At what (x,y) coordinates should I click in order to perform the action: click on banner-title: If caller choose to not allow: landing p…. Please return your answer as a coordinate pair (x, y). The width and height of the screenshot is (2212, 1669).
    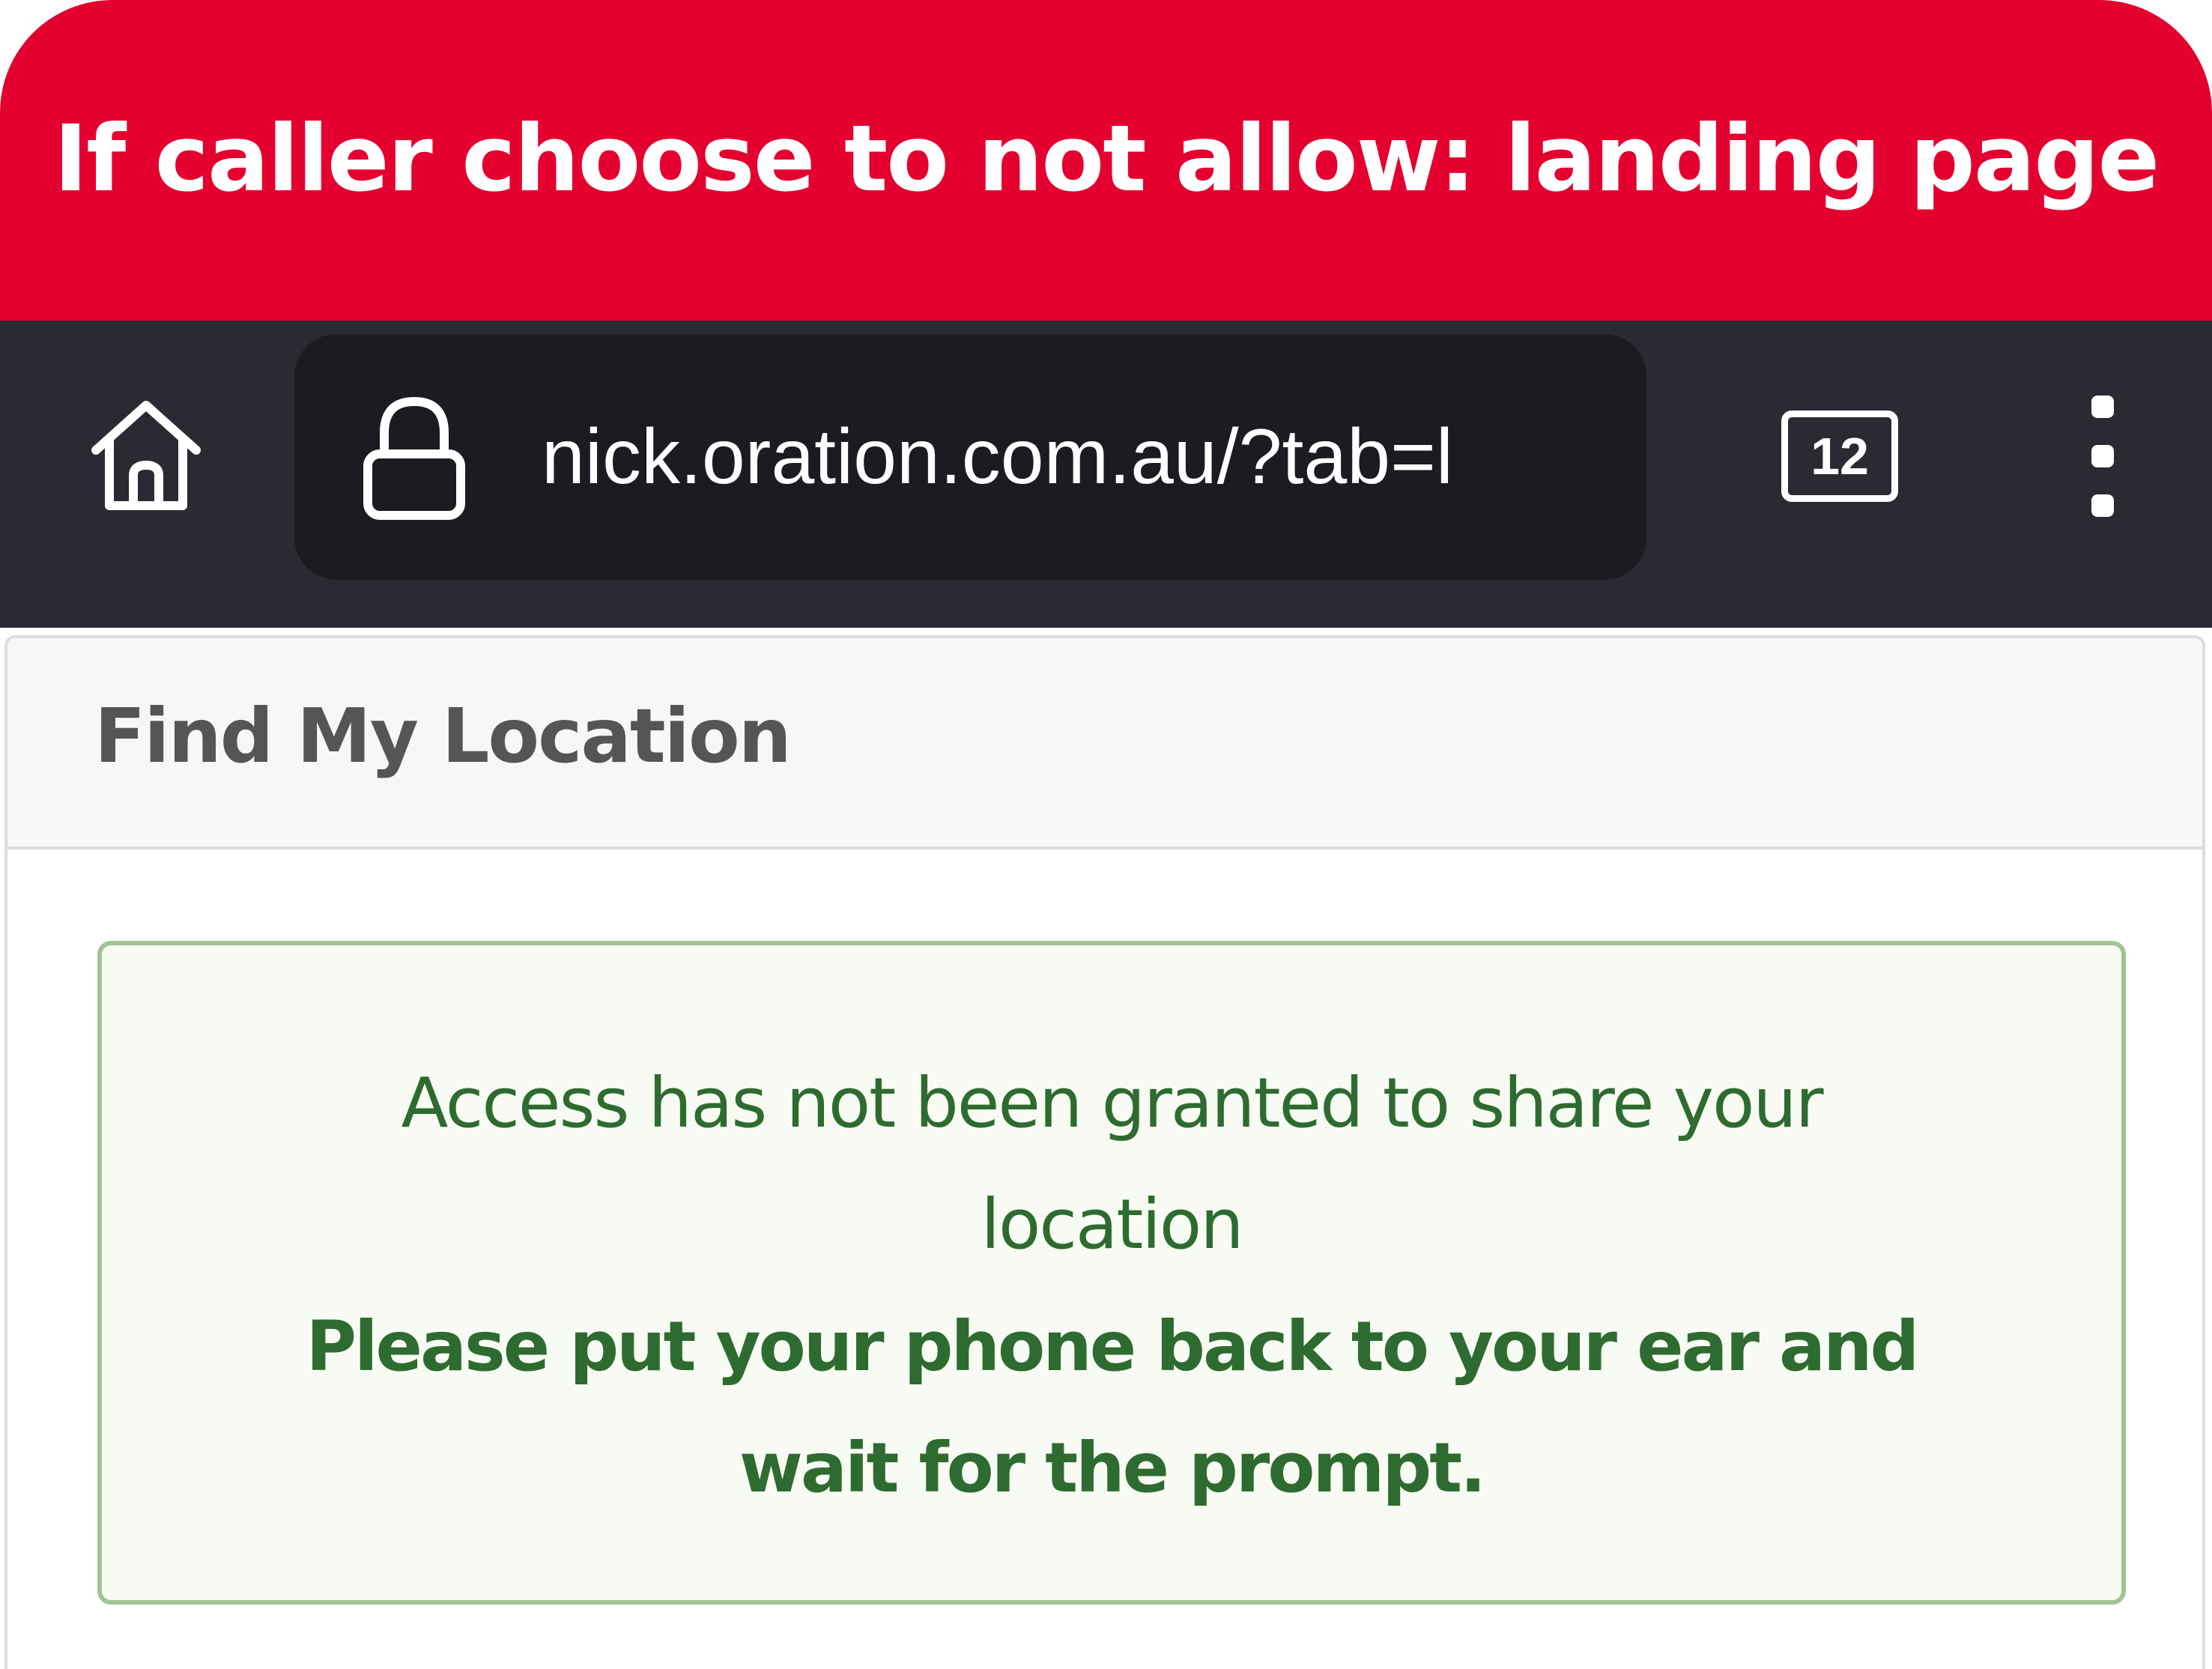
    Looking at the image, I should click on (1106, 159).